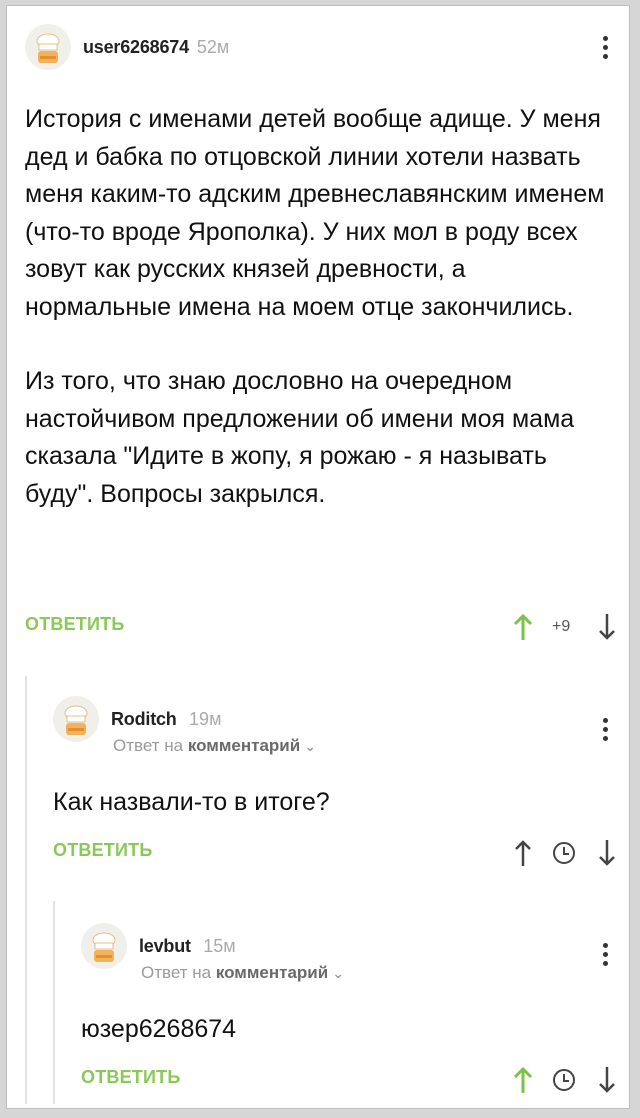 The image size is (640, 1118). Describe the element at coordinates (205, 718) in the screenshot. I see `comment-time: 19м` at that location.